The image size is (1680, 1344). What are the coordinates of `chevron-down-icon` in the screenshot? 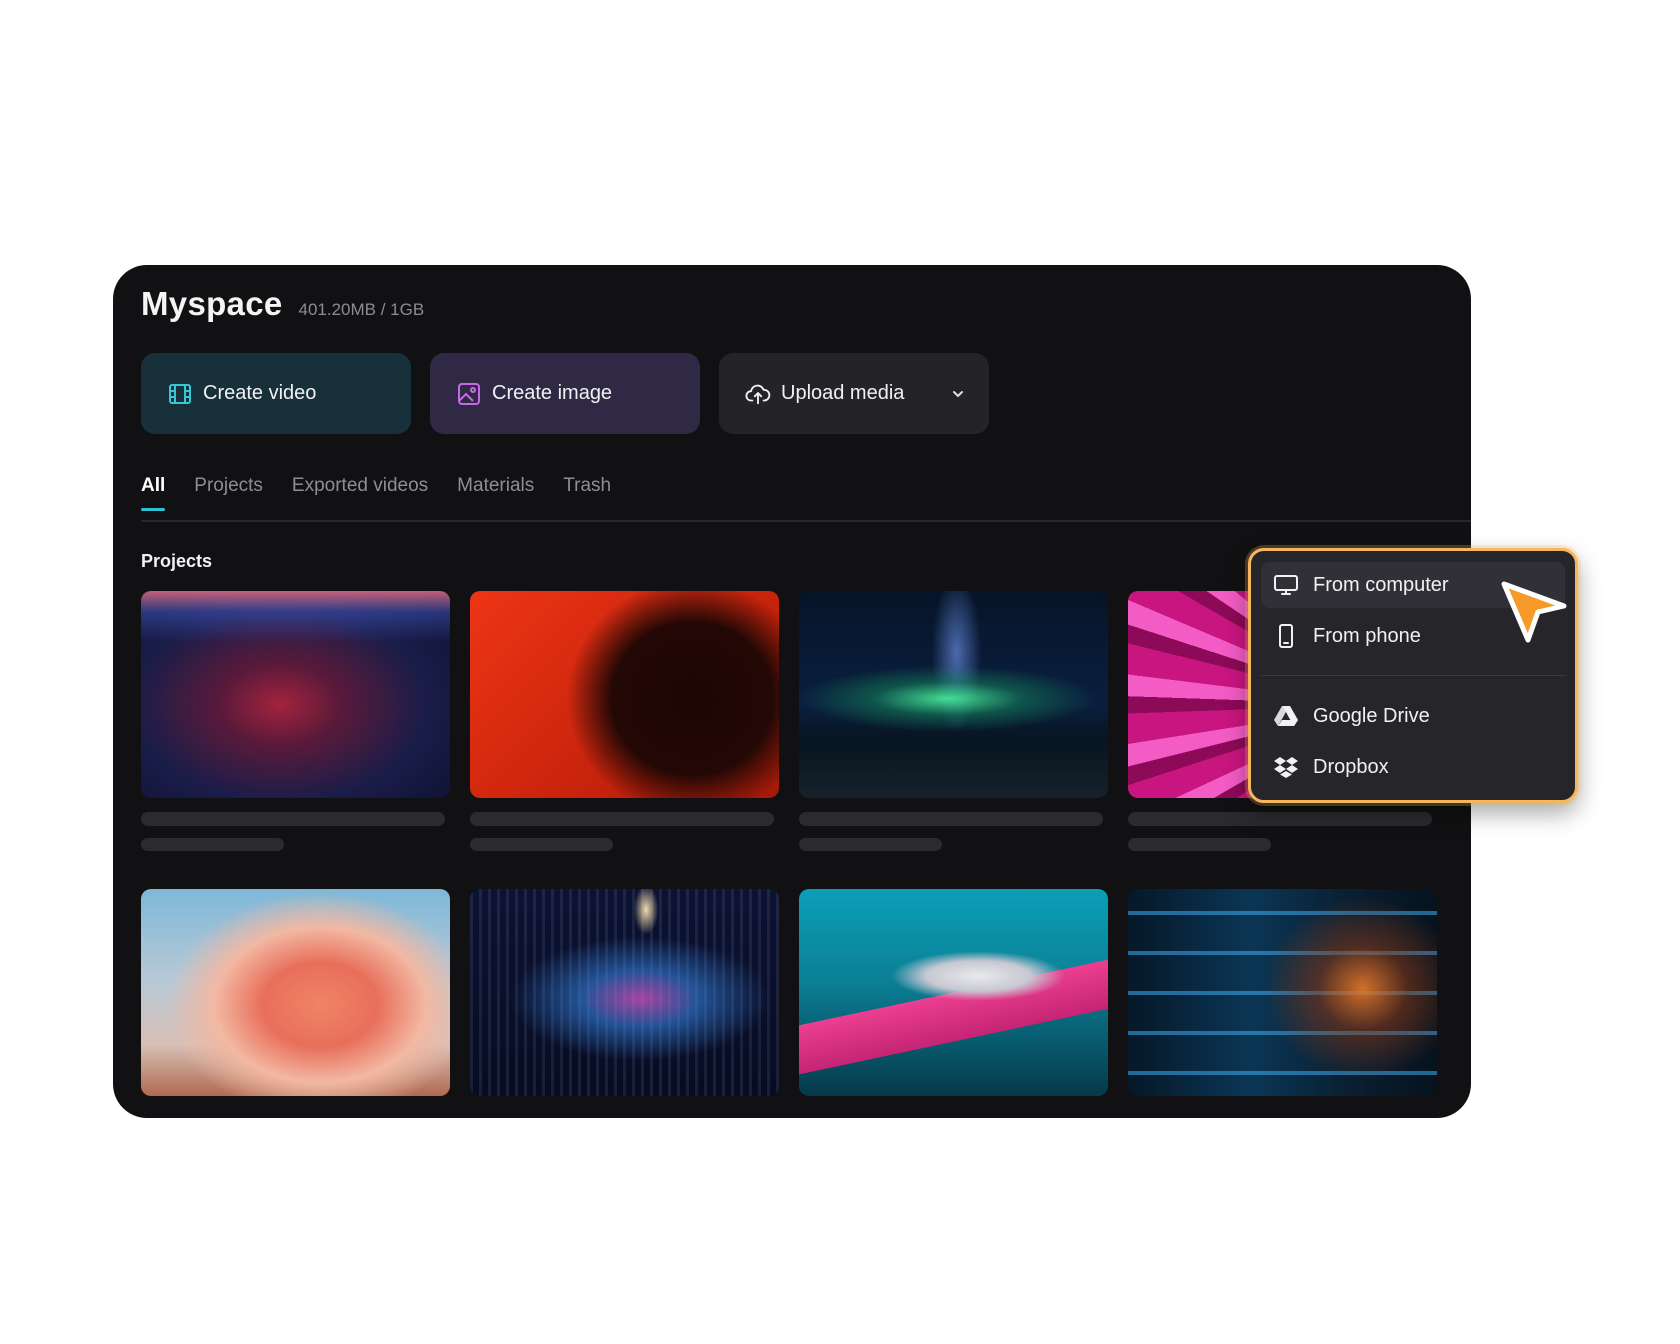 It's located at (958, 394).